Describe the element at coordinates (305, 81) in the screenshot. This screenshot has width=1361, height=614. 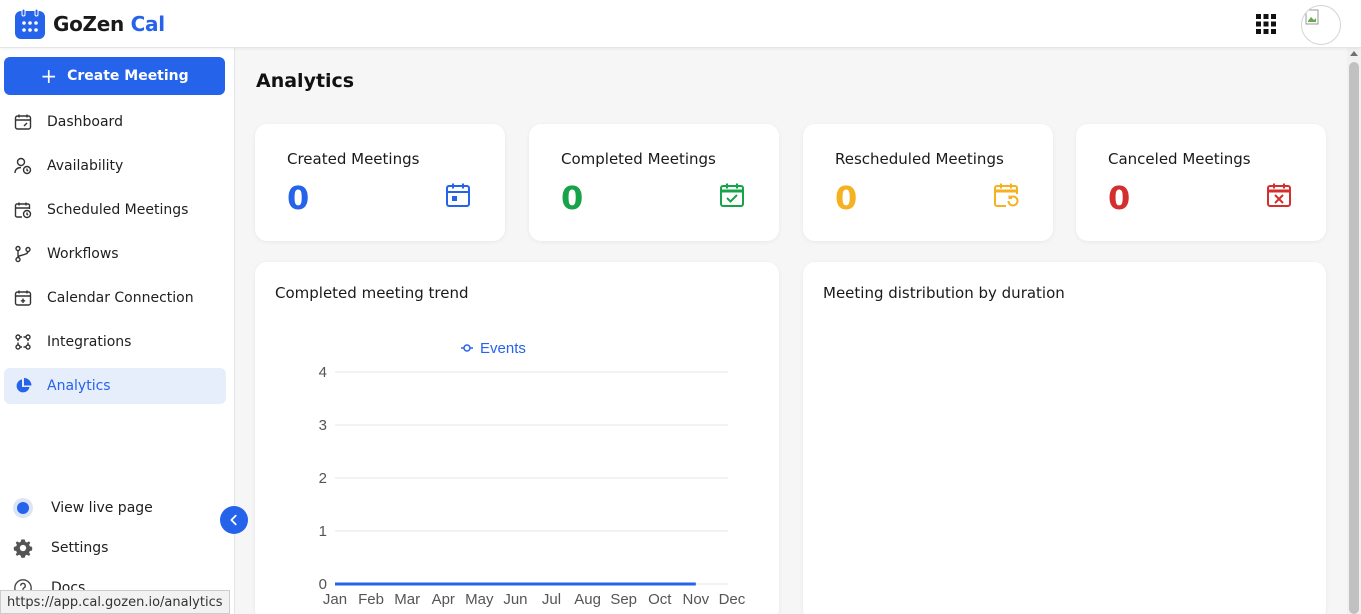
I see `page-title: Analytics` at that location.